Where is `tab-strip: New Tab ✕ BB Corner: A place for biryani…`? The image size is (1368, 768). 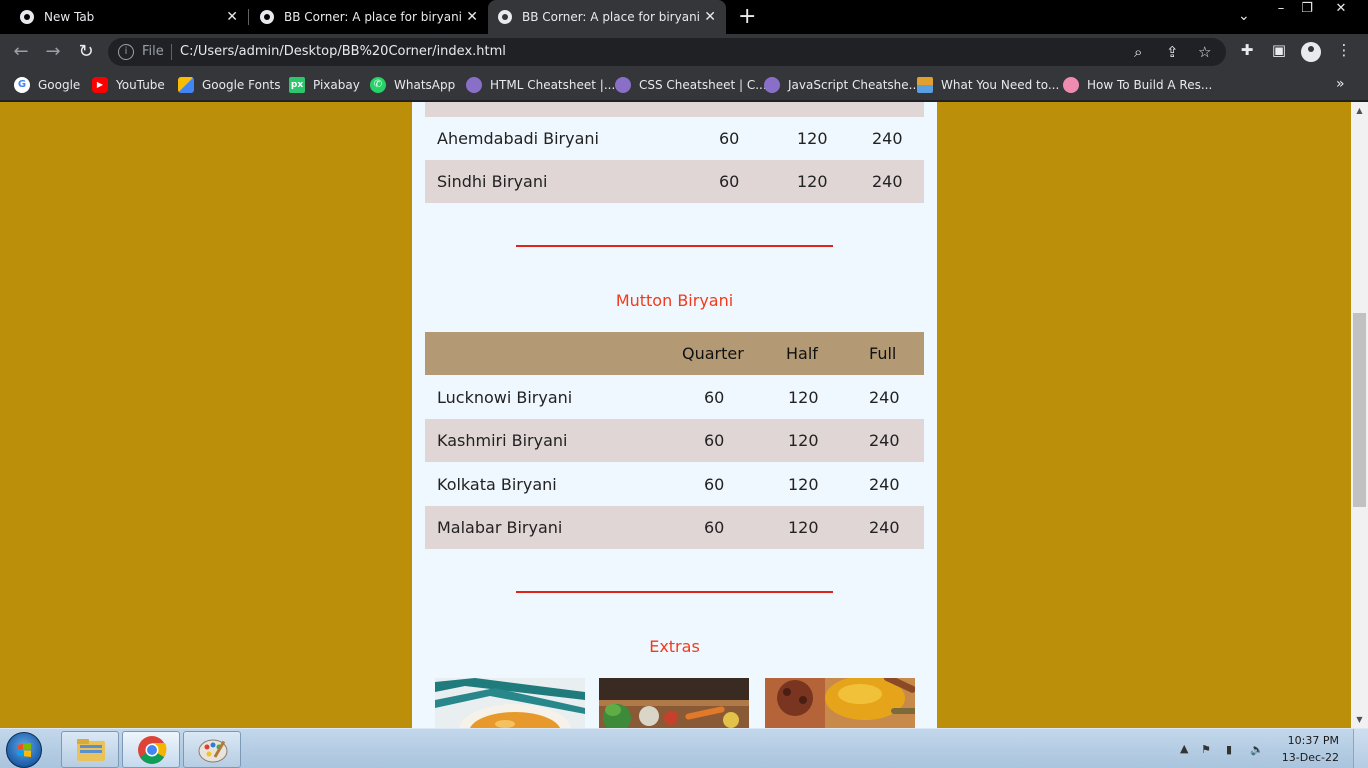
tab-strip: New Tab ✕ BB Corner: A place for biryani… is located at coordinates (684, 17).